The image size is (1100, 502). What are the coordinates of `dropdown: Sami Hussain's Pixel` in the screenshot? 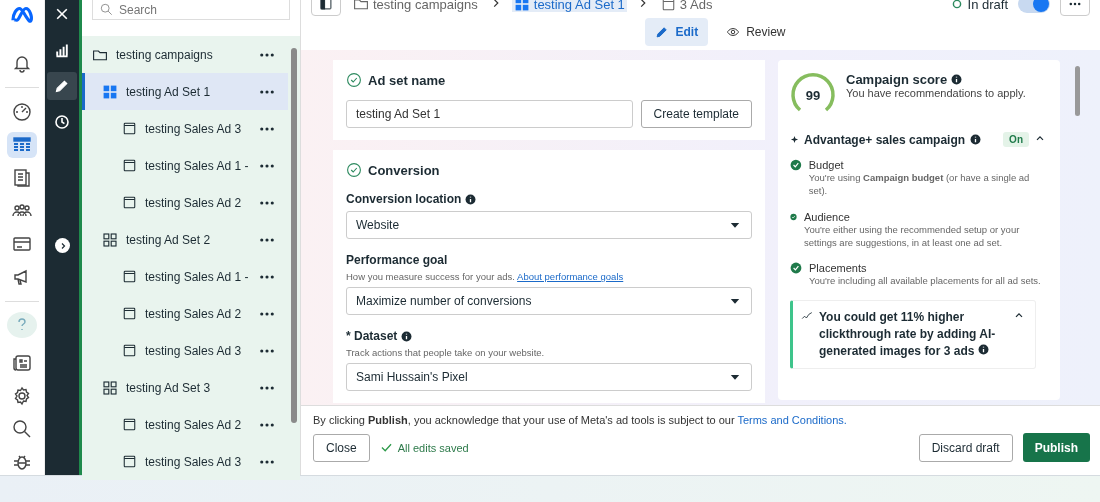 It's located at (549, 377).